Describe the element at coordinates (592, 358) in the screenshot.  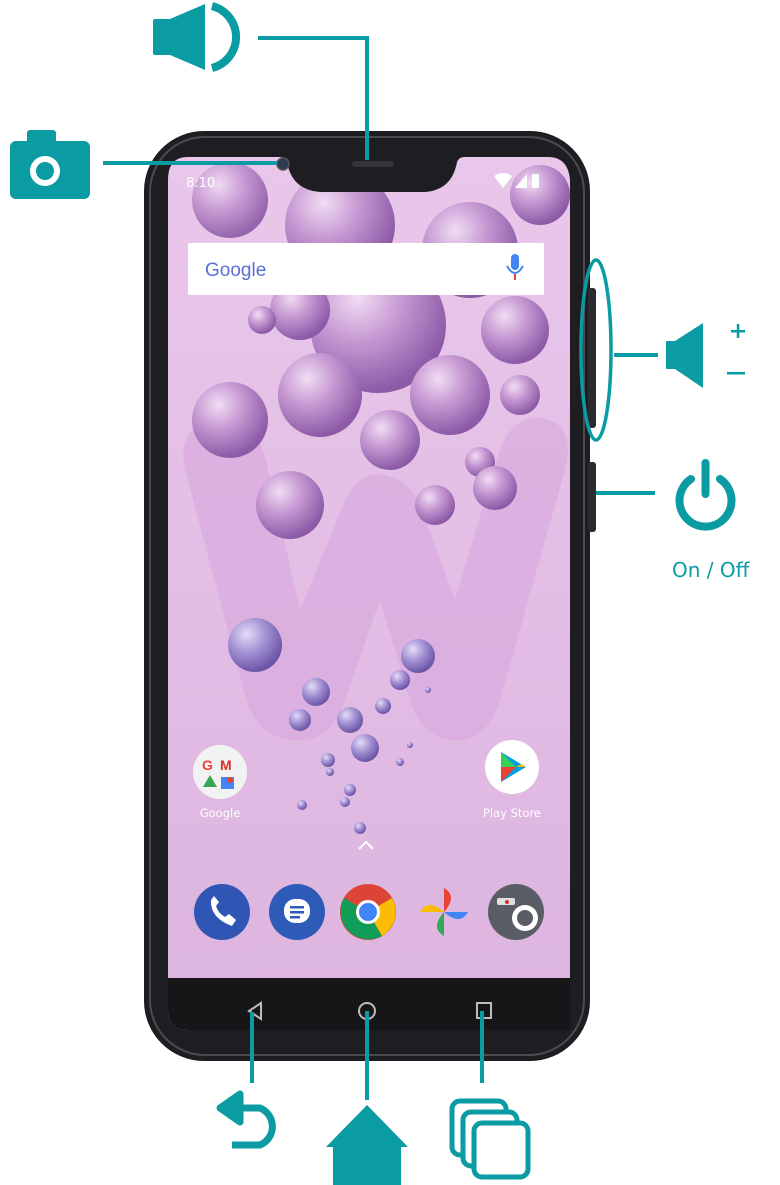
I see `volume-rocker` at that location.